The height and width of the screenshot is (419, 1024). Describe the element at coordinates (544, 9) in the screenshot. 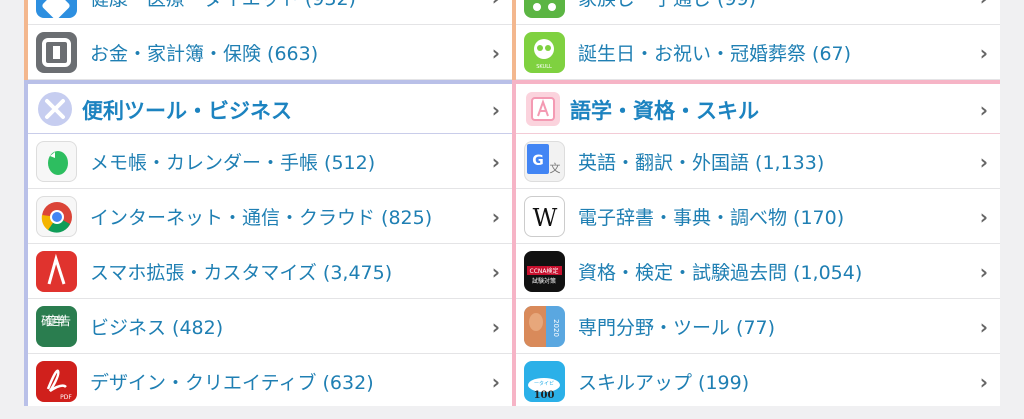

I see `family-icon` at that location.